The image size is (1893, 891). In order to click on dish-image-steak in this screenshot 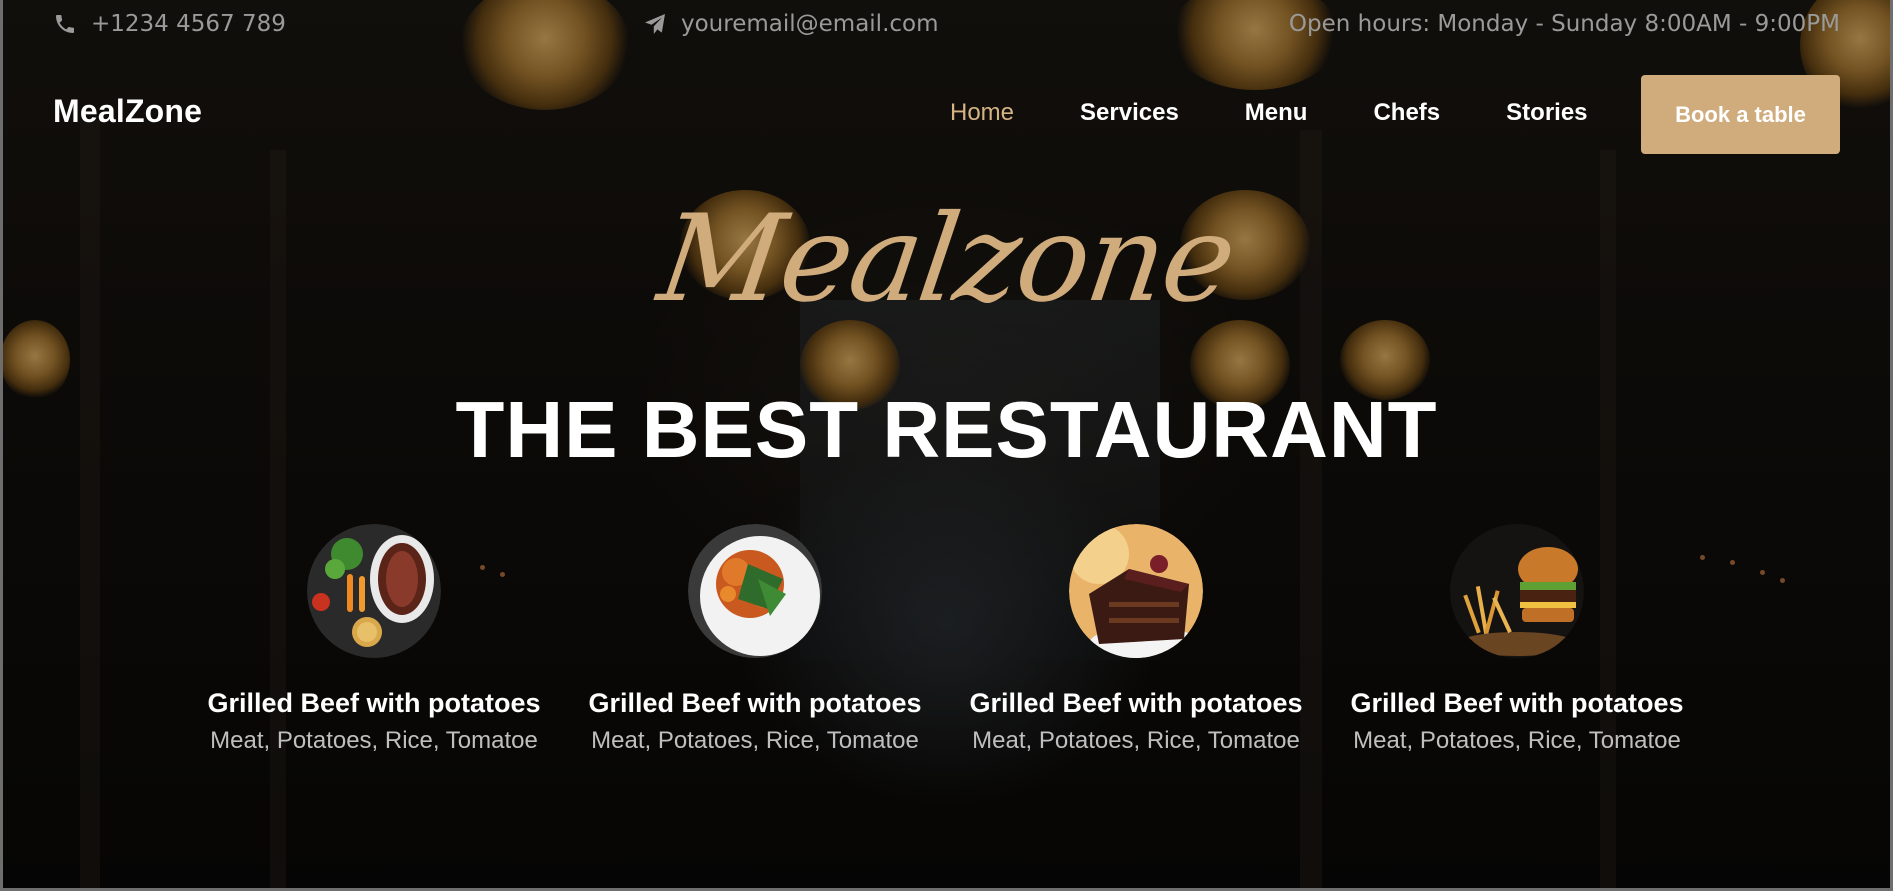, I will do `click(374, 591)`.